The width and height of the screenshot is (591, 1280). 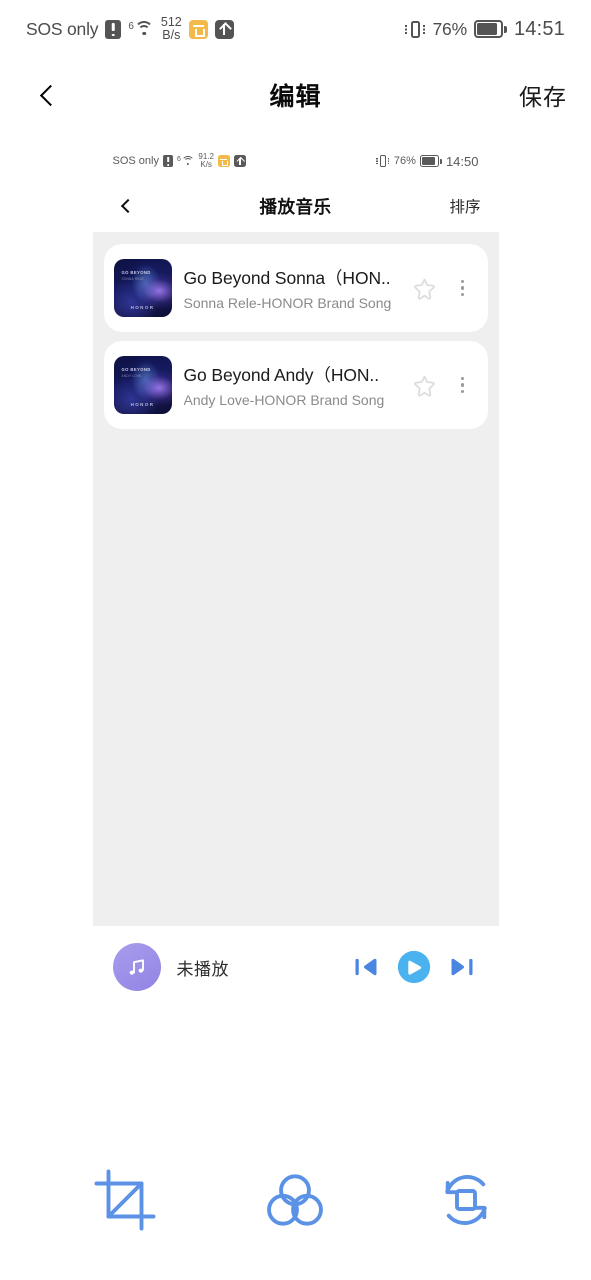 I want to click on network-speed: 512 B/s, so click(x=171, y=29).